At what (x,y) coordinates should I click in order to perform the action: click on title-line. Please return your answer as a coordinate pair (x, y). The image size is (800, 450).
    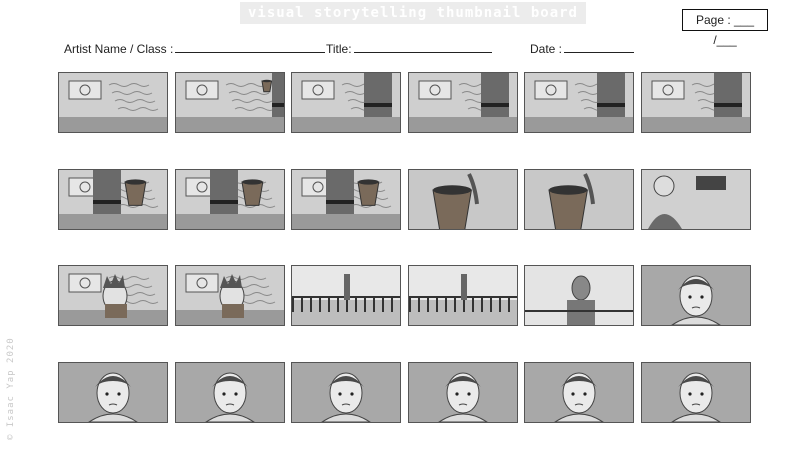
    Looking at the image, I should click on (422, 46).